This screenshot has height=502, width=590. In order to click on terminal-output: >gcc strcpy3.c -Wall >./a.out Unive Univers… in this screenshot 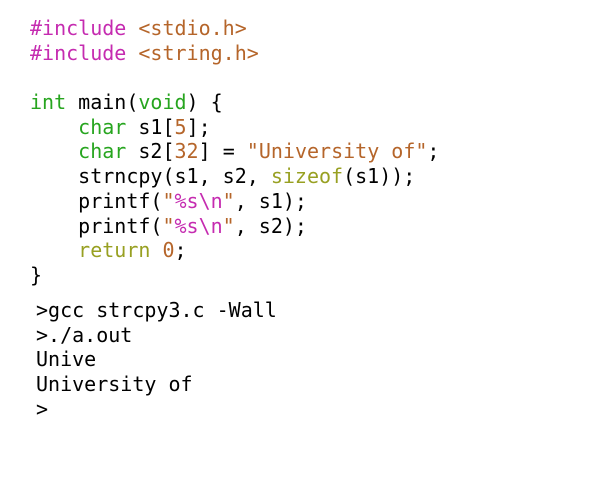, I will do `click(156, 359)`.